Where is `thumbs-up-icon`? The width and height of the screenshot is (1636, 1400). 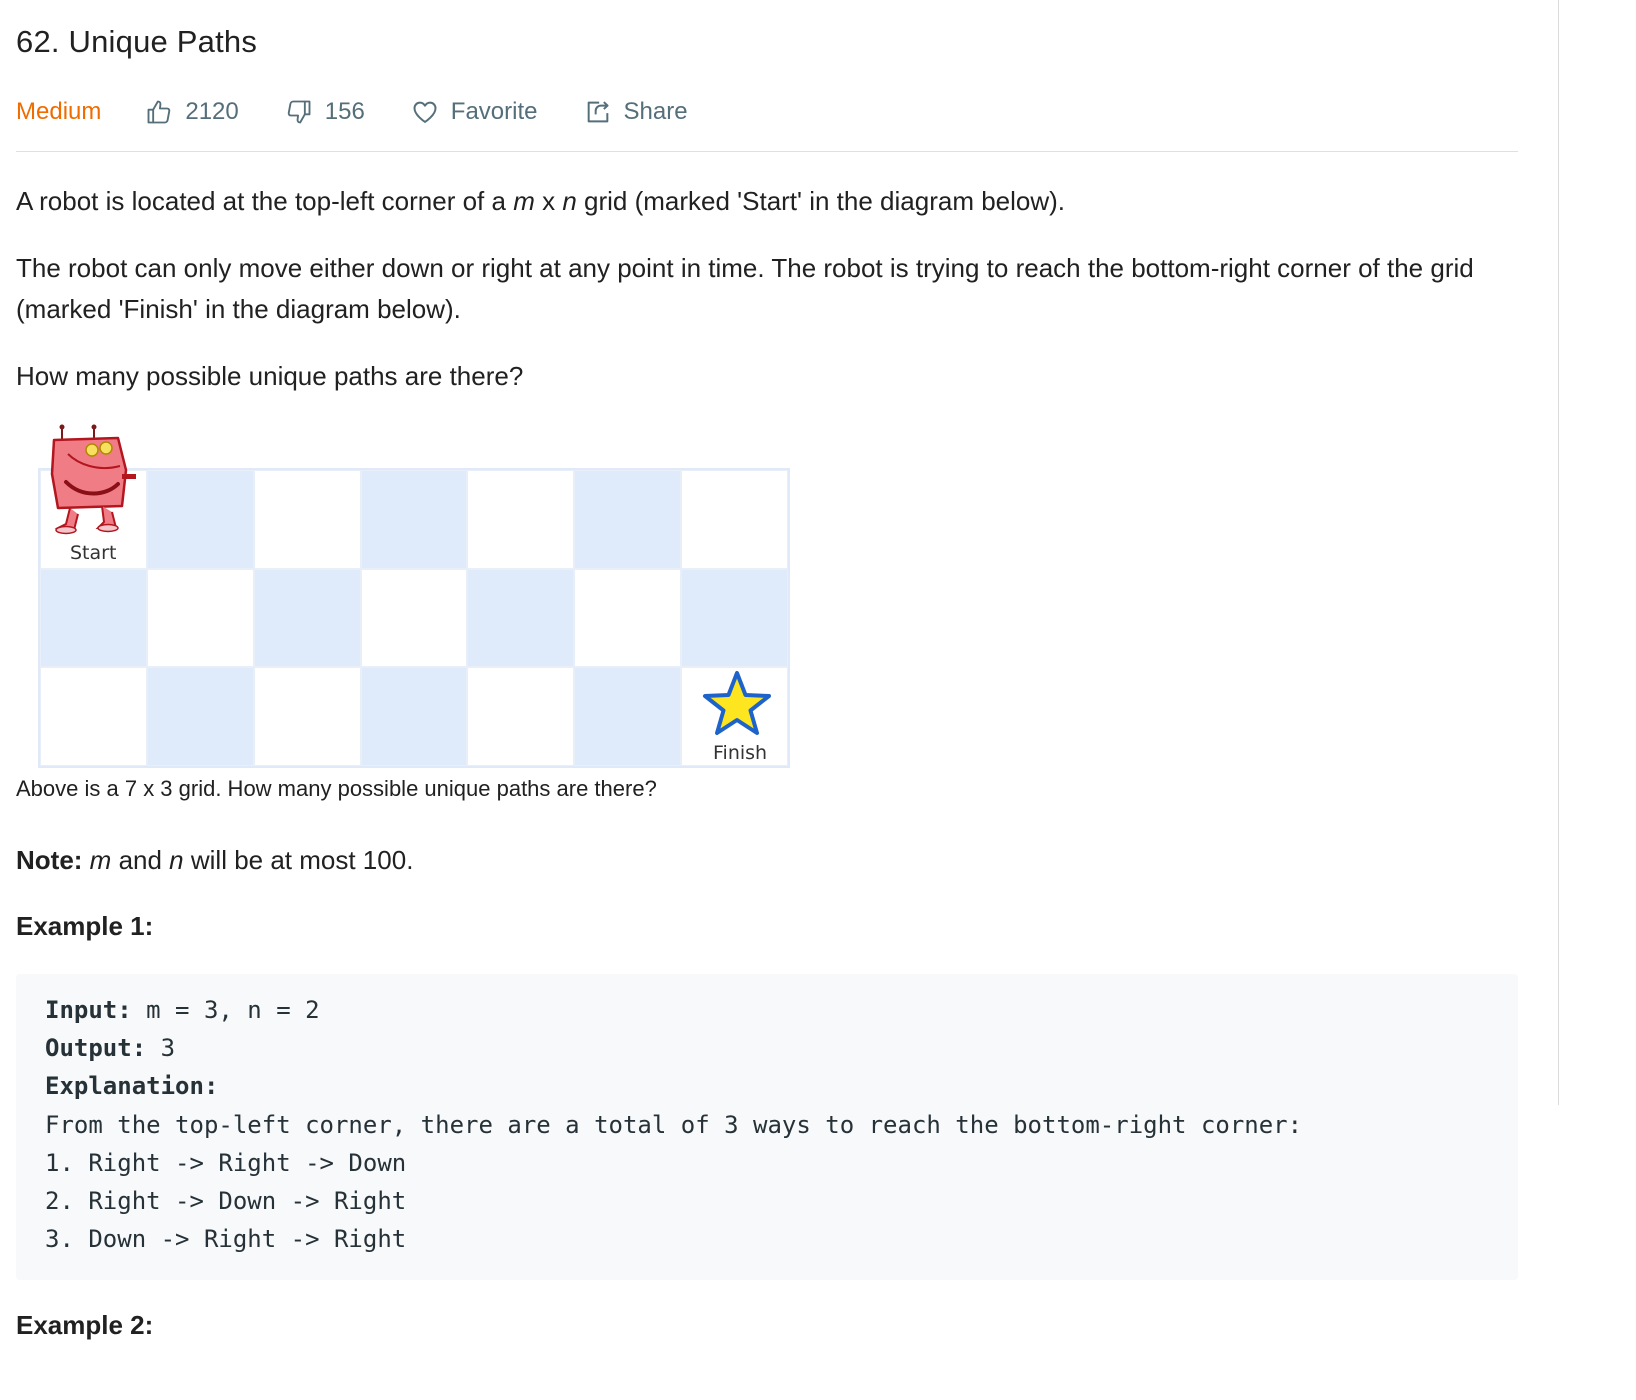 thumbs-up-icon is located at coordinates (159, 112).